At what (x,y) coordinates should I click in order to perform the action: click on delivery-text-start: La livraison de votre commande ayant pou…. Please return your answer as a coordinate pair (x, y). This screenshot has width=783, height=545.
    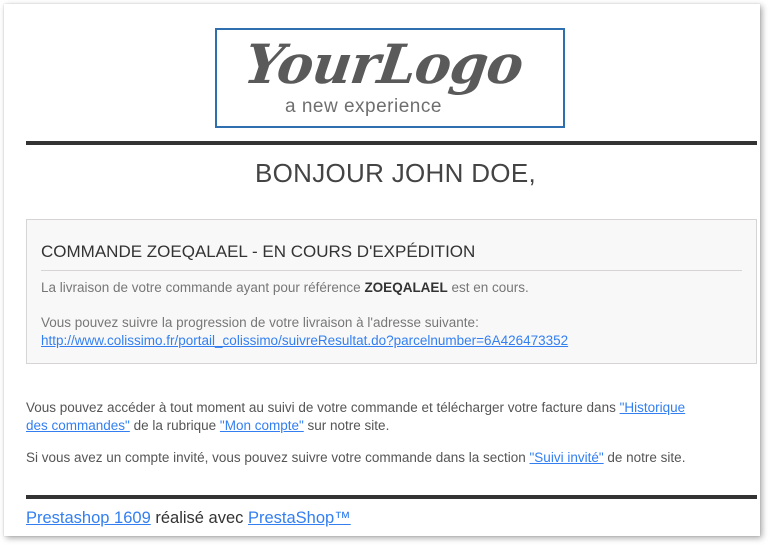
    Looking at the image, I should click on (203, 287).